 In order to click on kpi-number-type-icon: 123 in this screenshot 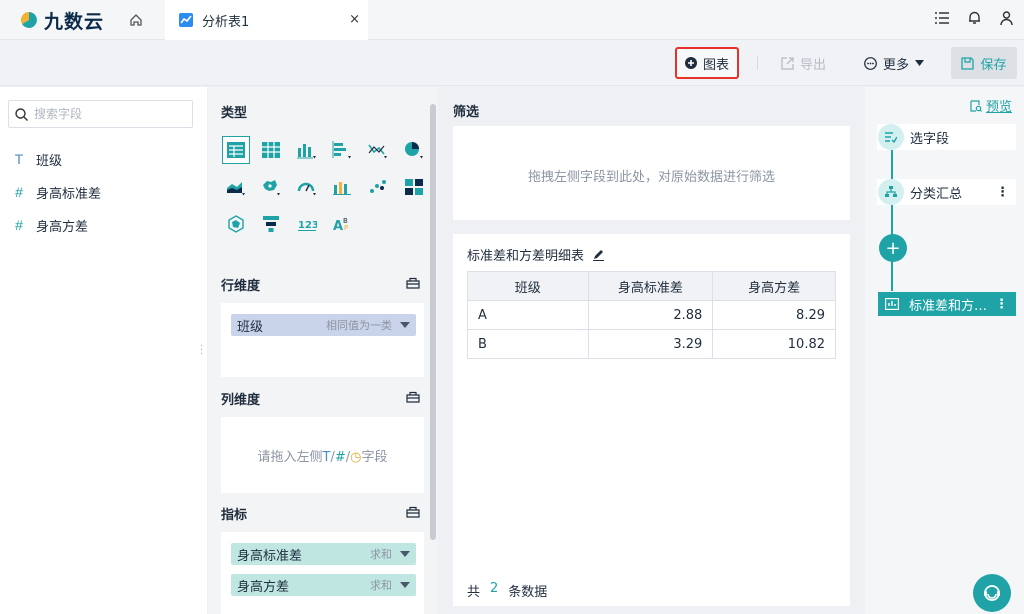, I will do `click(307, 224)`.